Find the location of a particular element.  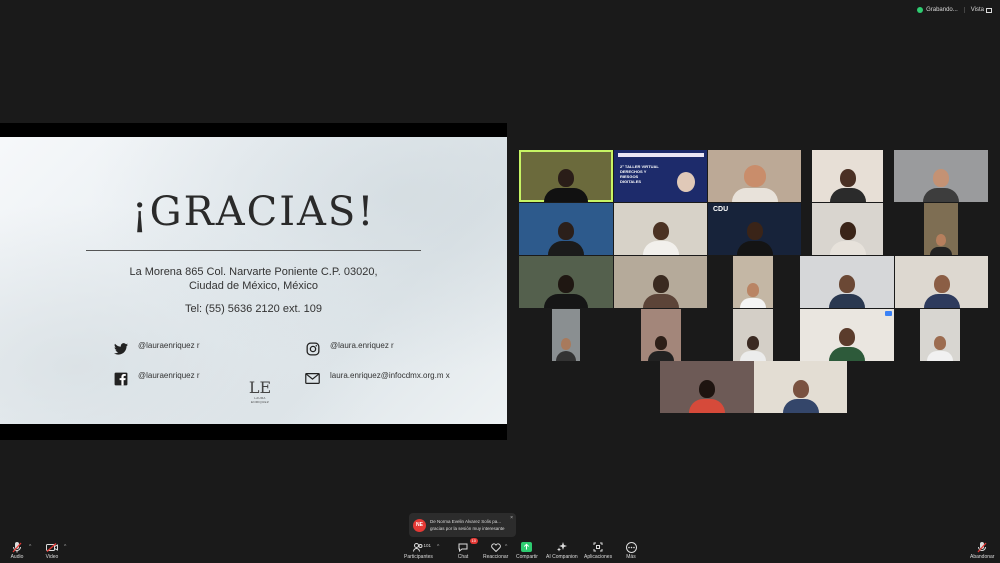

leave-icon is located at coordinates (982, 547).